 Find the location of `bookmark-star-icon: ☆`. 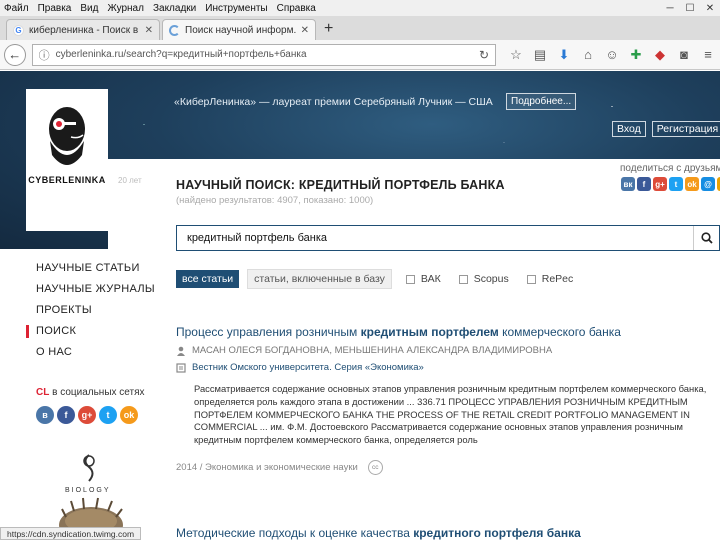

bookmark-star-icon: ☆ is located at coordinates (516, 55).